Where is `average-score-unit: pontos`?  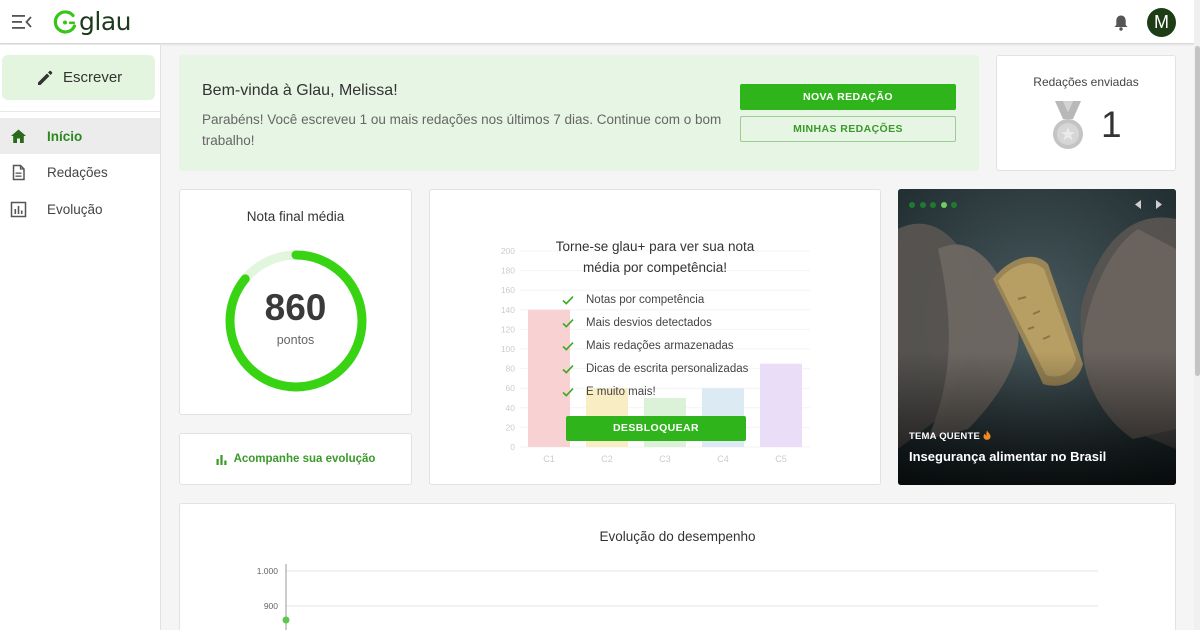
average-score-unit: pontos is located at coordinates (295, 340).